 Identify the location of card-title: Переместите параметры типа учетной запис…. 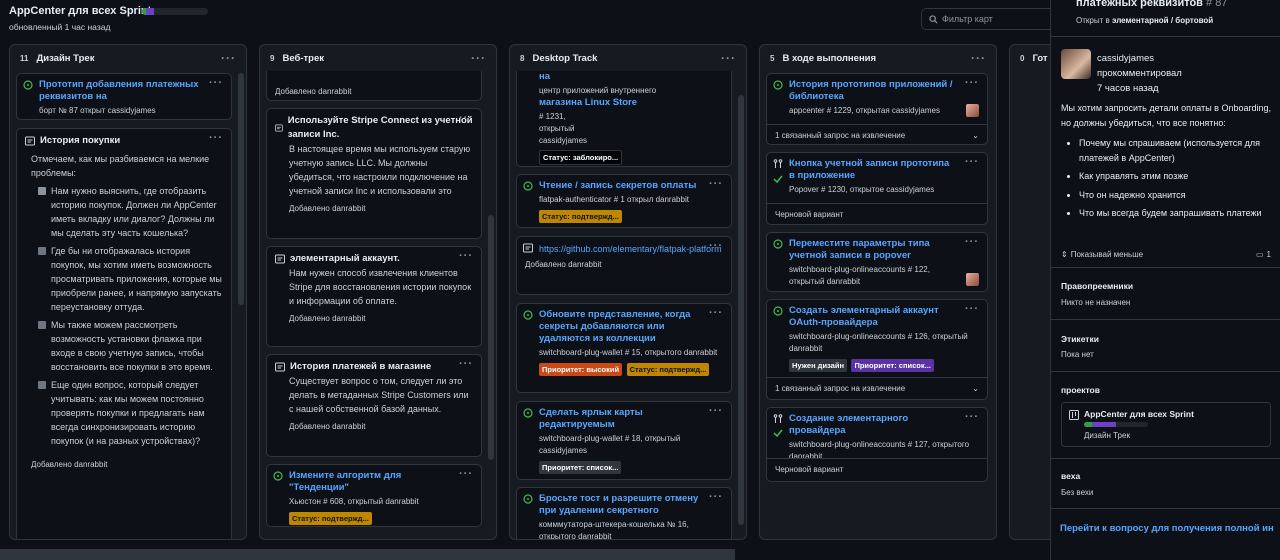
(884, 250).